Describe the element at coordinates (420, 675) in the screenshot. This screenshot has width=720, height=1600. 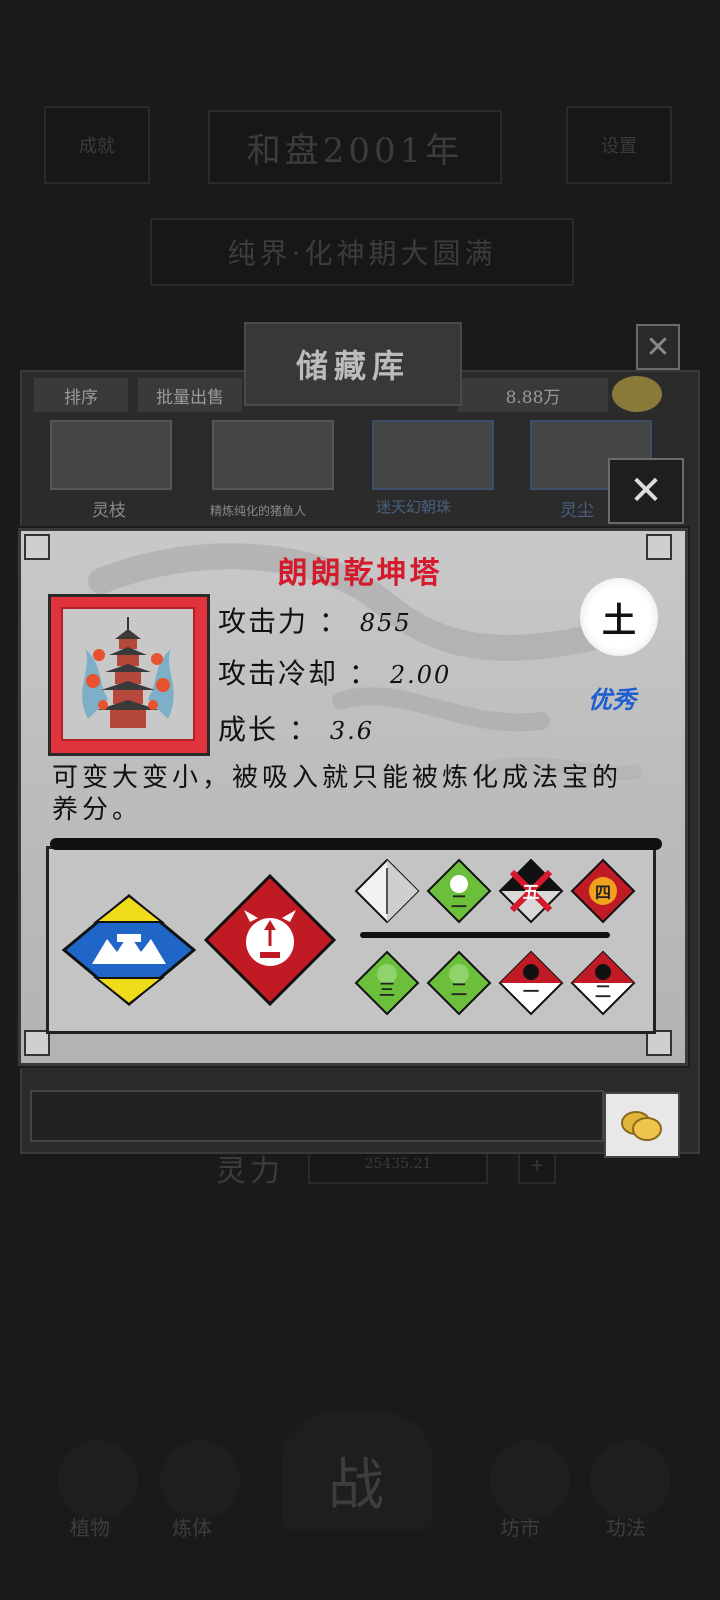
I see `cooldown-value: 2.00` at that location.